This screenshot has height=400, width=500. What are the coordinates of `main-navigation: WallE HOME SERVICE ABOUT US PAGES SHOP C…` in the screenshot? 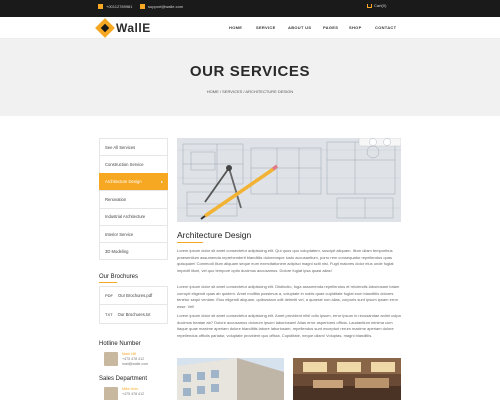 It's located at (250, 28).